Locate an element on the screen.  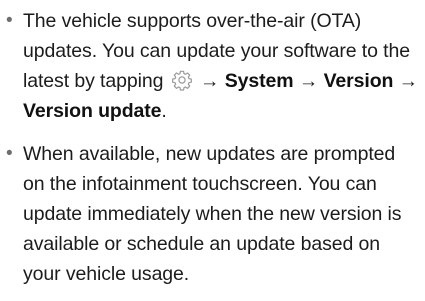
menu-path-version: Version is located at coordinates (358, 81).